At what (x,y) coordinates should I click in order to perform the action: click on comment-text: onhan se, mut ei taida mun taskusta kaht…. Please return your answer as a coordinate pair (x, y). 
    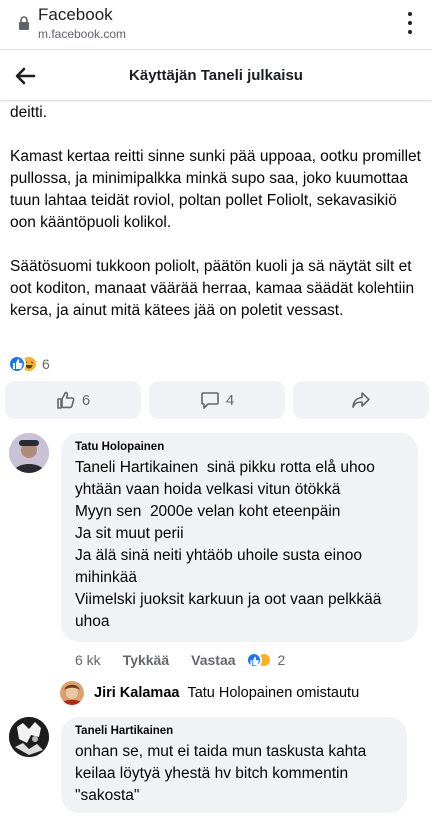
    Looking at the image, I should click on (235, 774).